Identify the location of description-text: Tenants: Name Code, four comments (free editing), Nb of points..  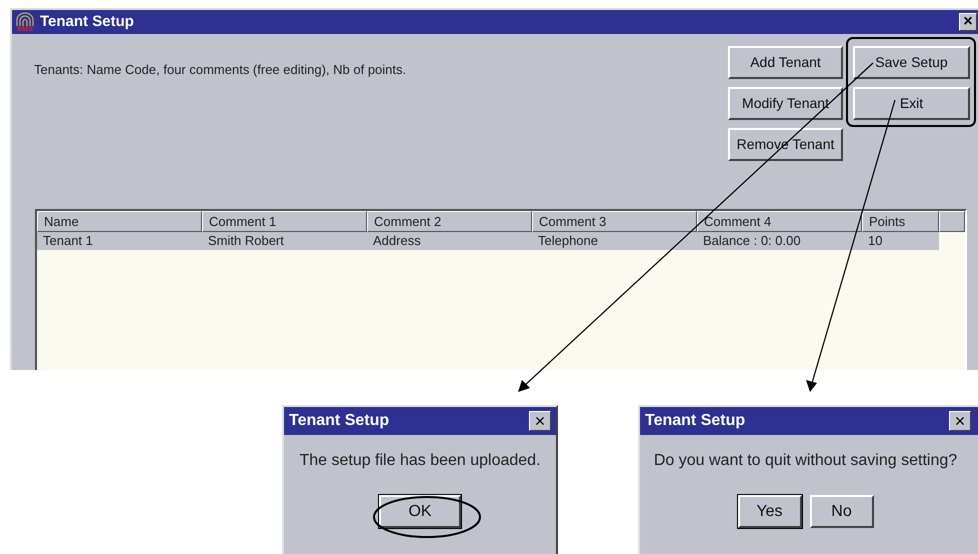
(220, 70).